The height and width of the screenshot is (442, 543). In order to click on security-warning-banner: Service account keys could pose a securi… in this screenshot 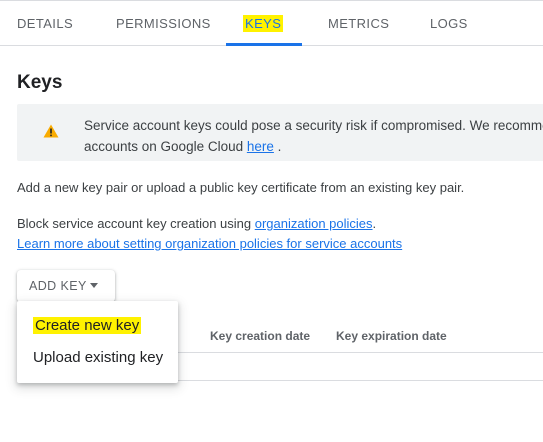, I will do `click(280, 132)`.